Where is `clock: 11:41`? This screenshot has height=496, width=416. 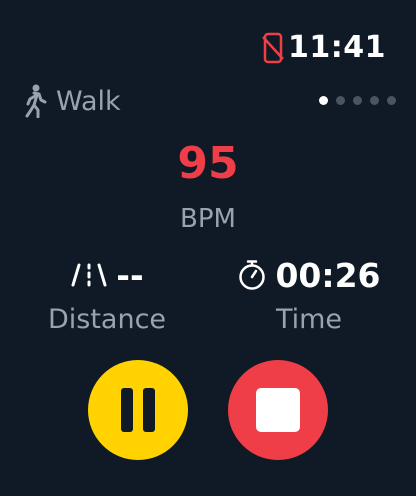
clock: 11:41 is located at coordinates (337, 47).